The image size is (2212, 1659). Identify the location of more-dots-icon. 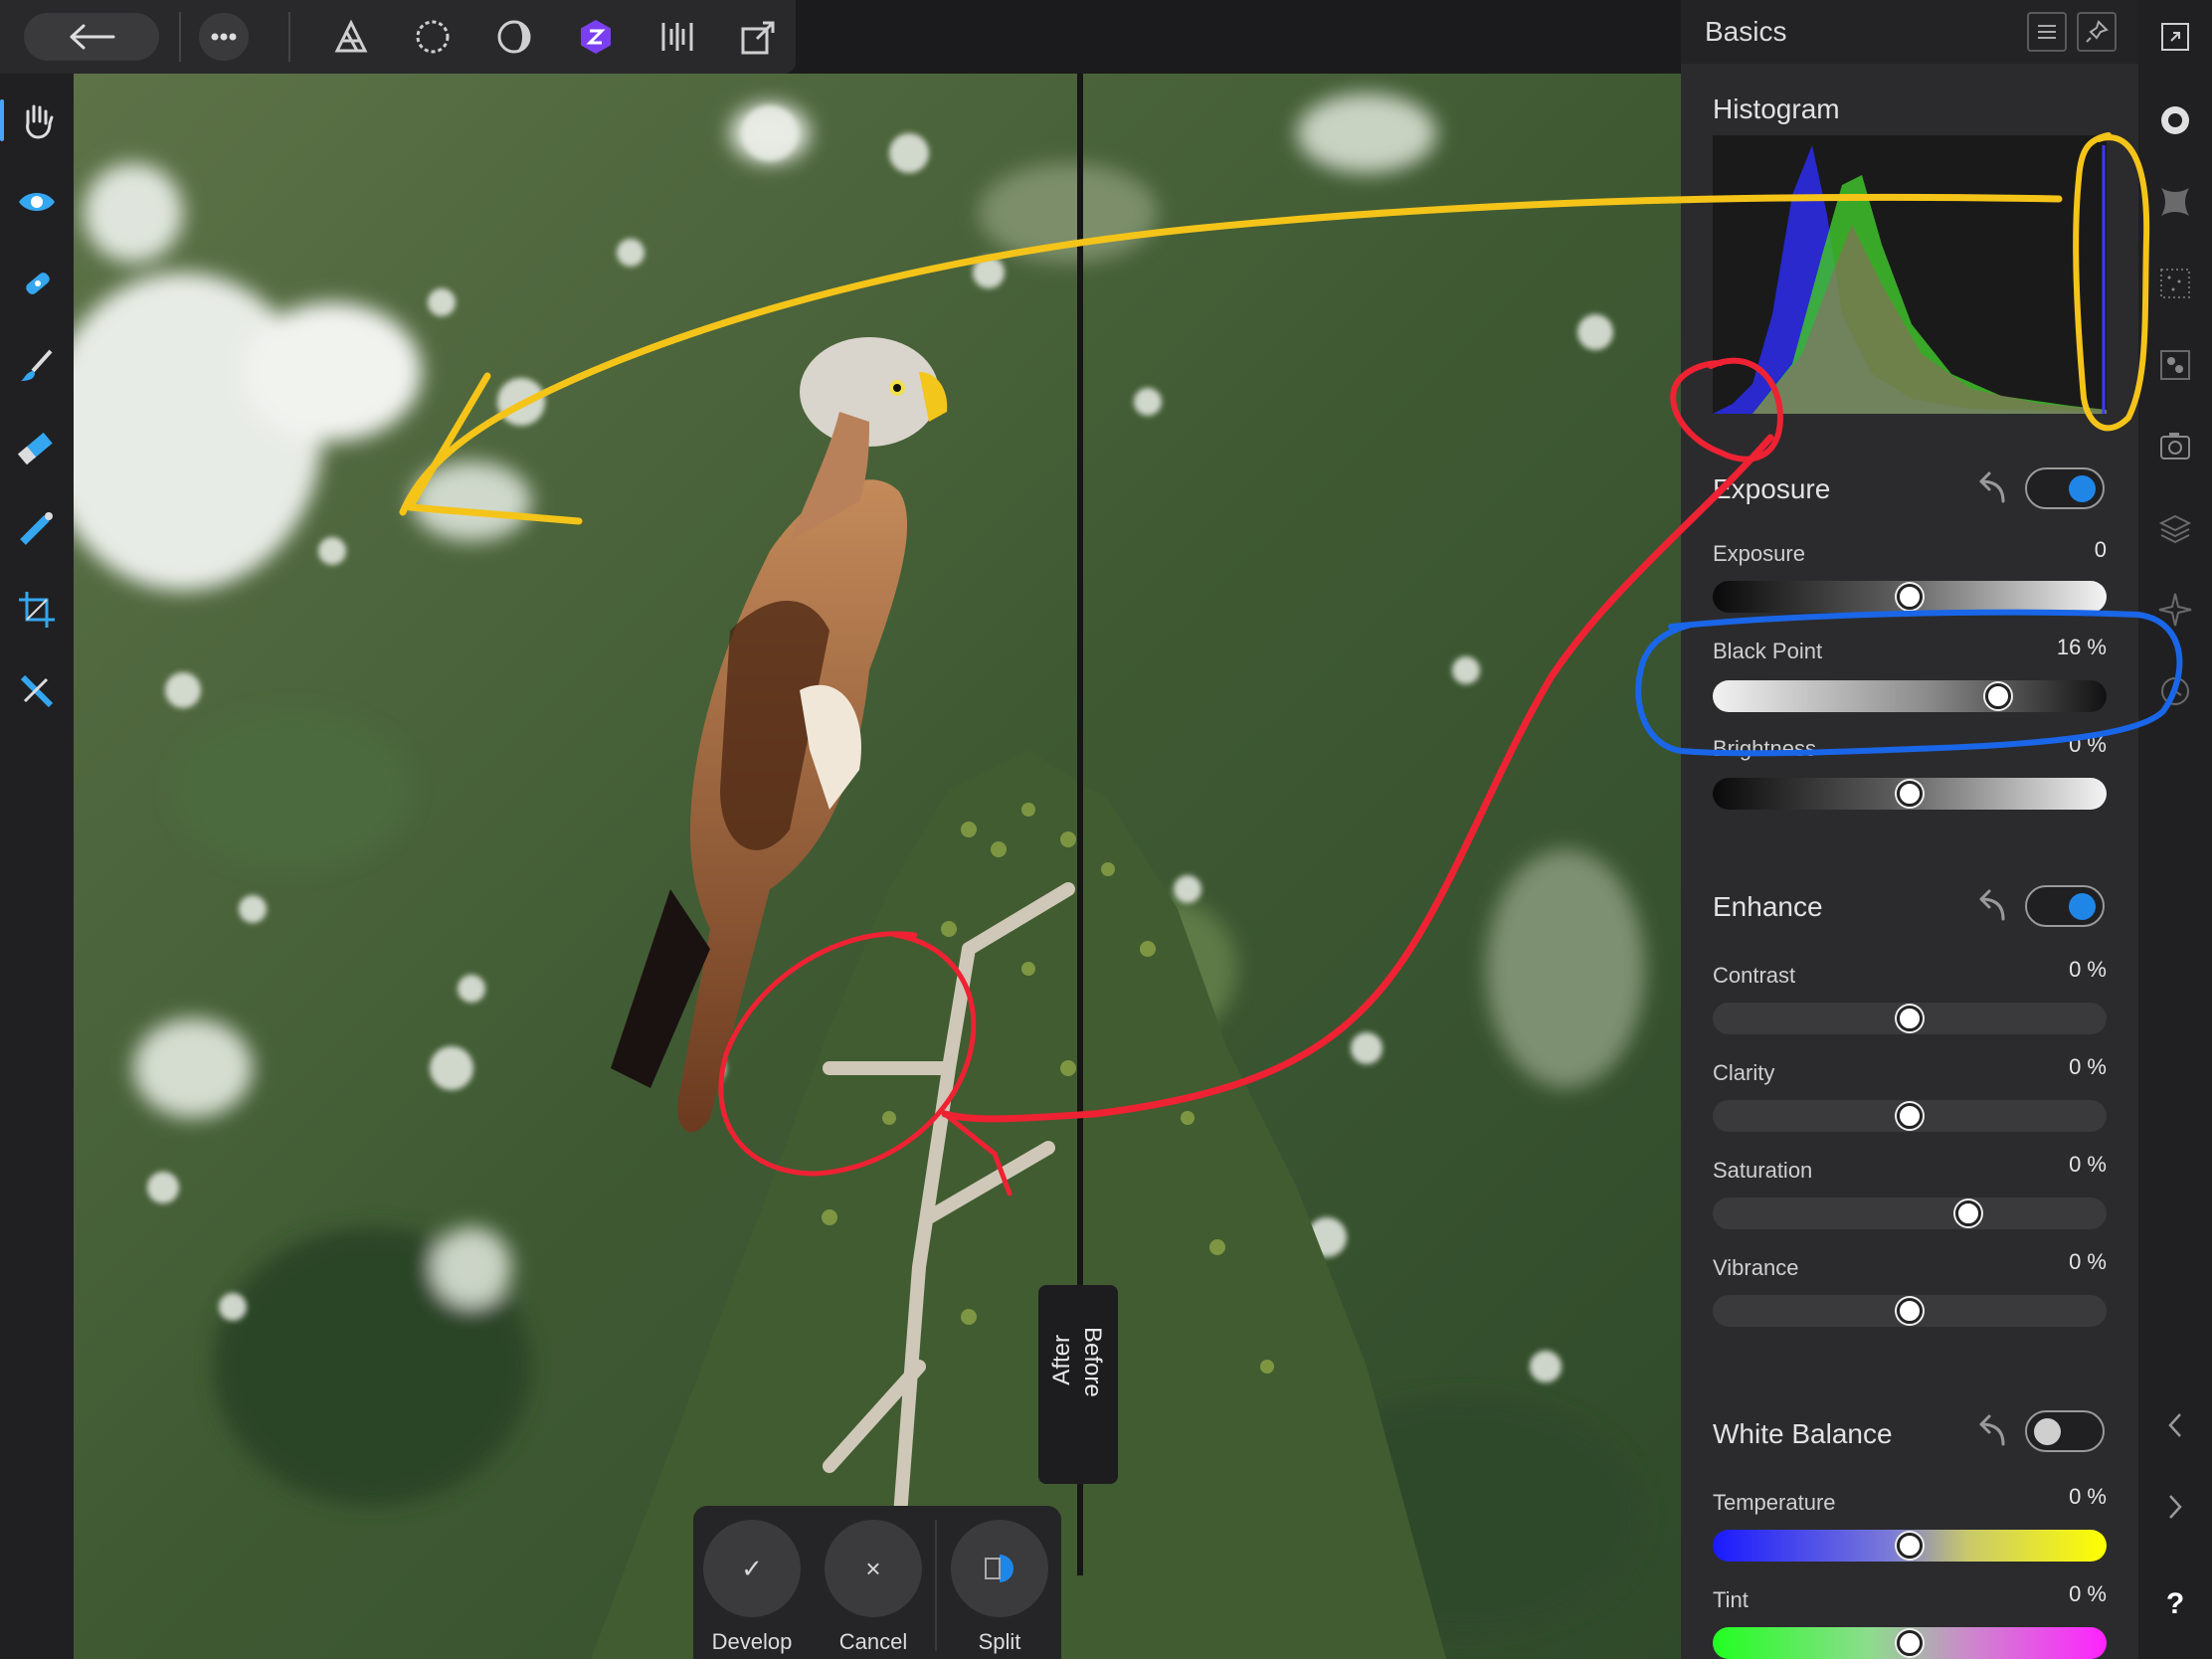
(224, 37).